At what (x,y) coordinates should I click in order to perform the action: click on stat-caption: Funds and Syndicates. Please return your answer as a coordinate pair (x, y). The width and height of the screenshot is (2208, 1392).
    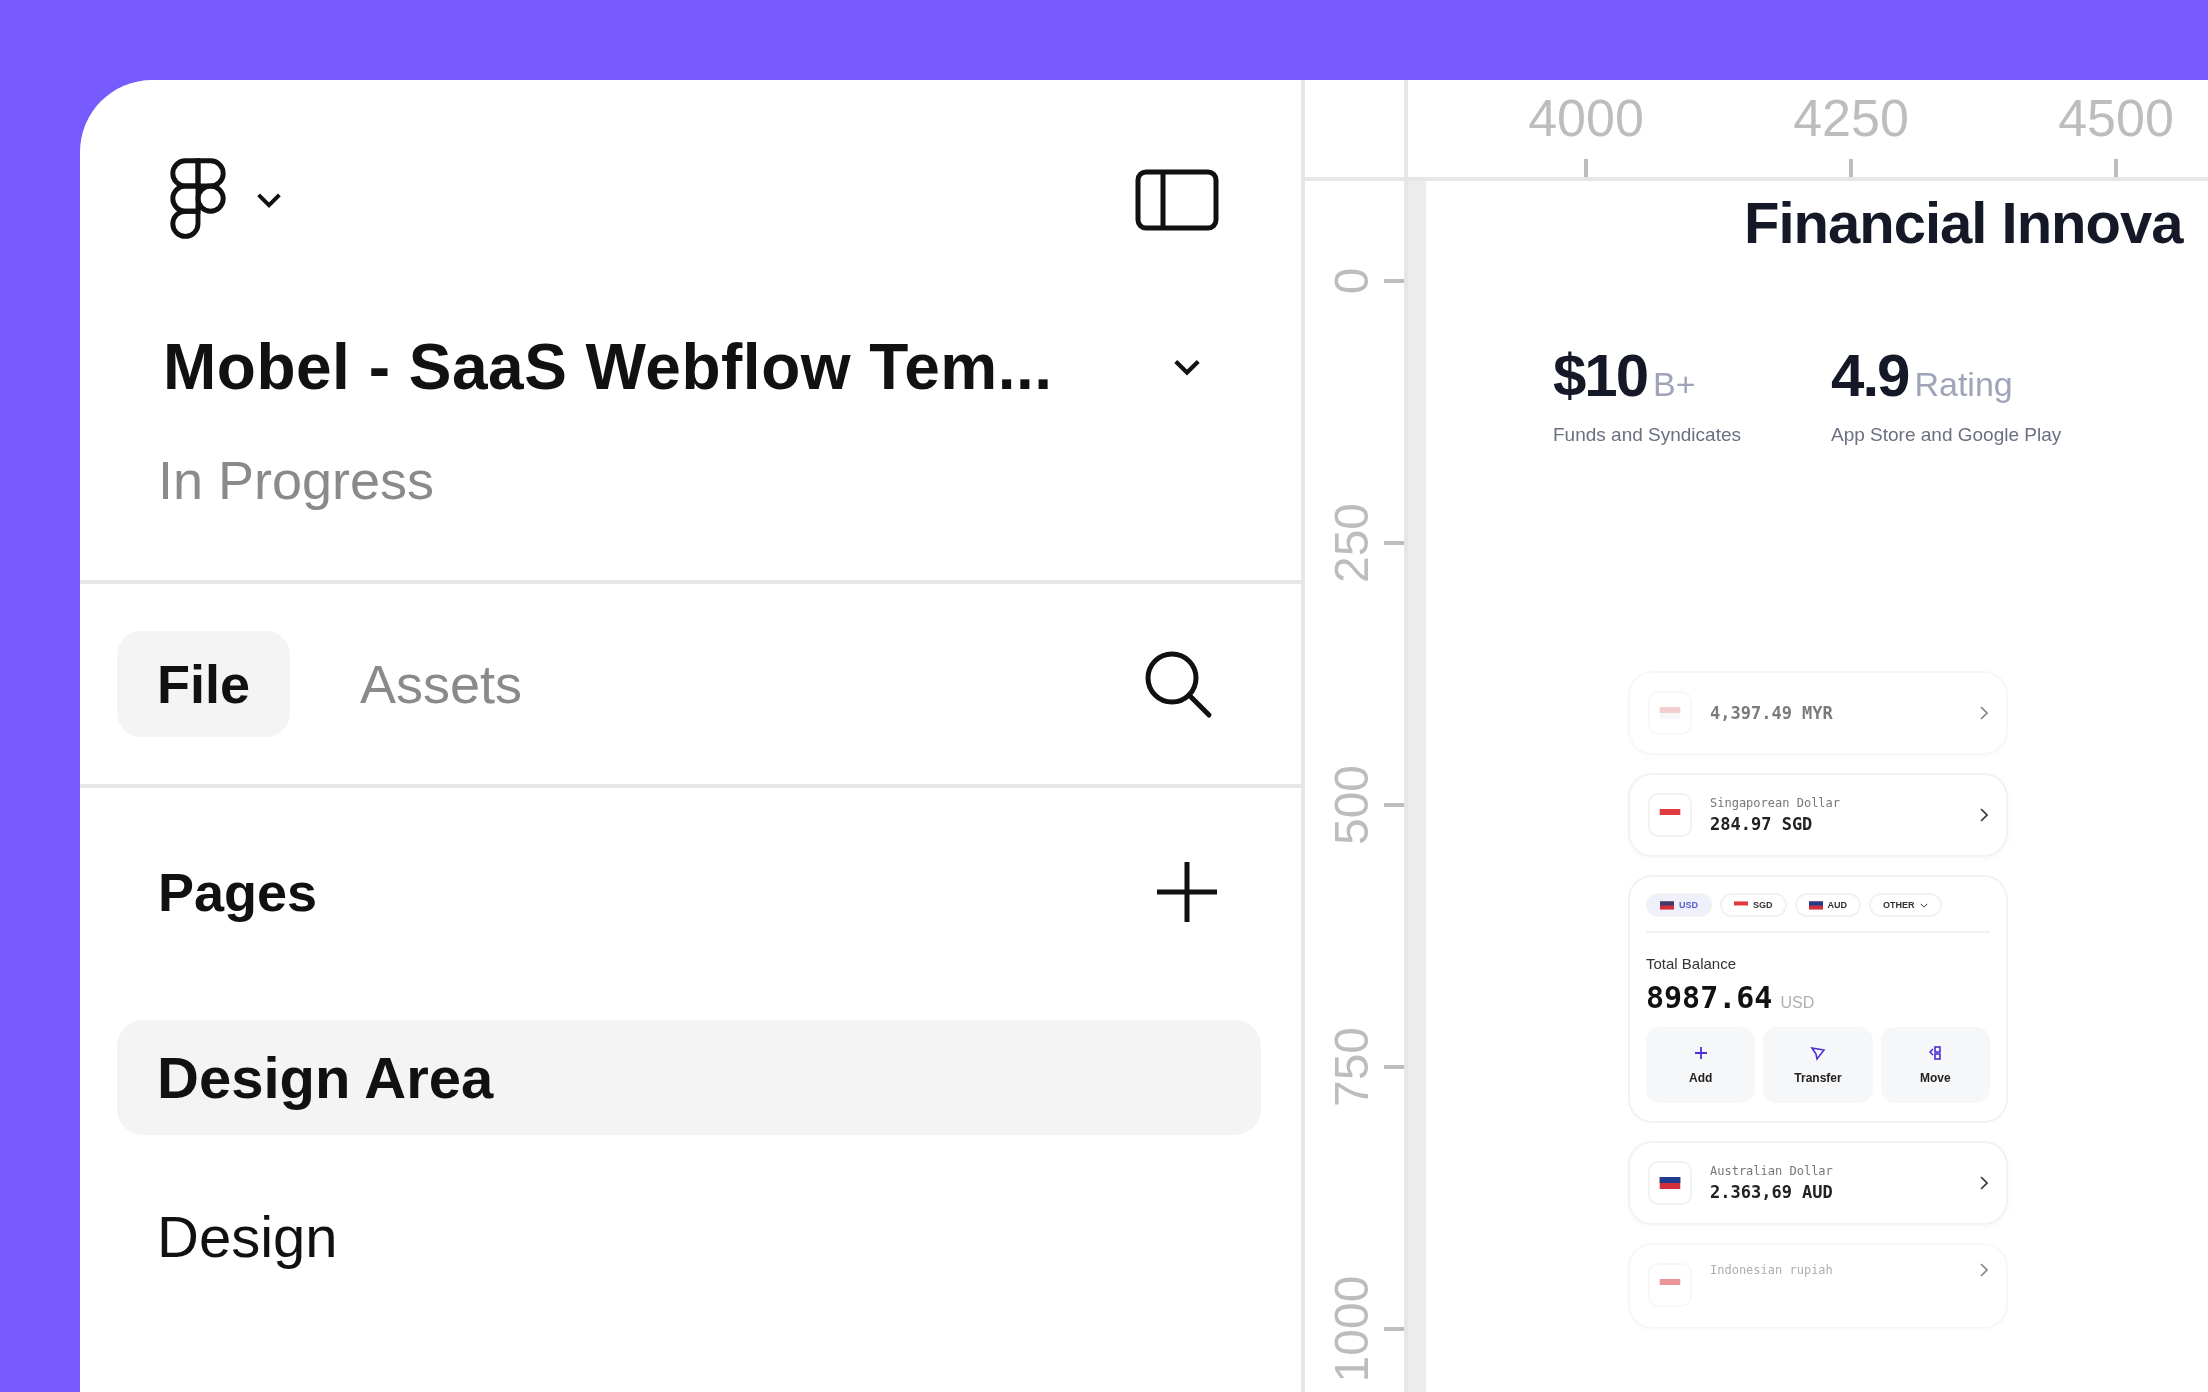
    Looking at the image, I should click on (1647, 435).